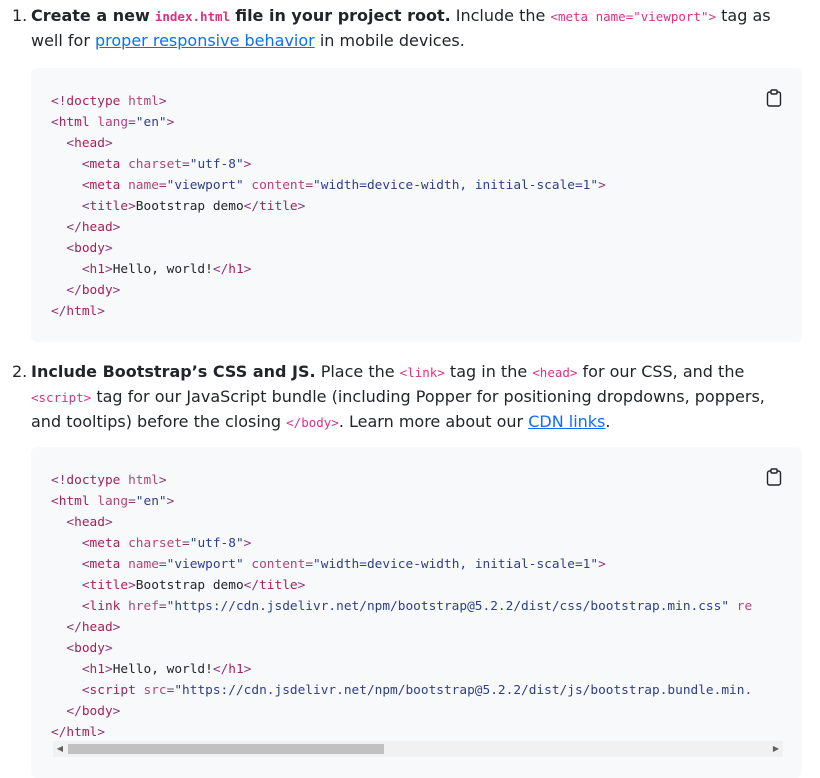  Describe the element at coordinates (343, 15) in the screenshot. I see `step-1-lead-tail: file in your project root.` at that location.